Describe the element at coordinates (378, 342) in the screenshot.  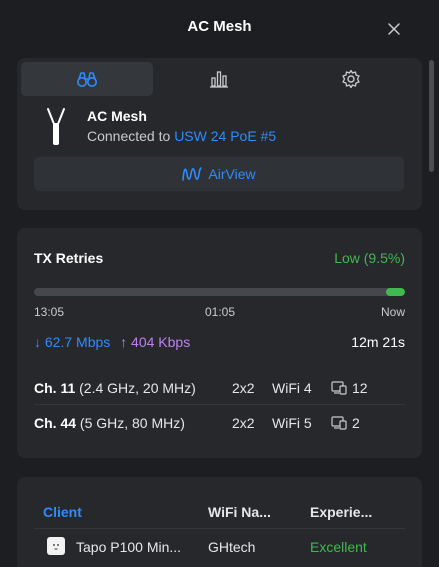
I see `uptime: 12m 21s` at that location.